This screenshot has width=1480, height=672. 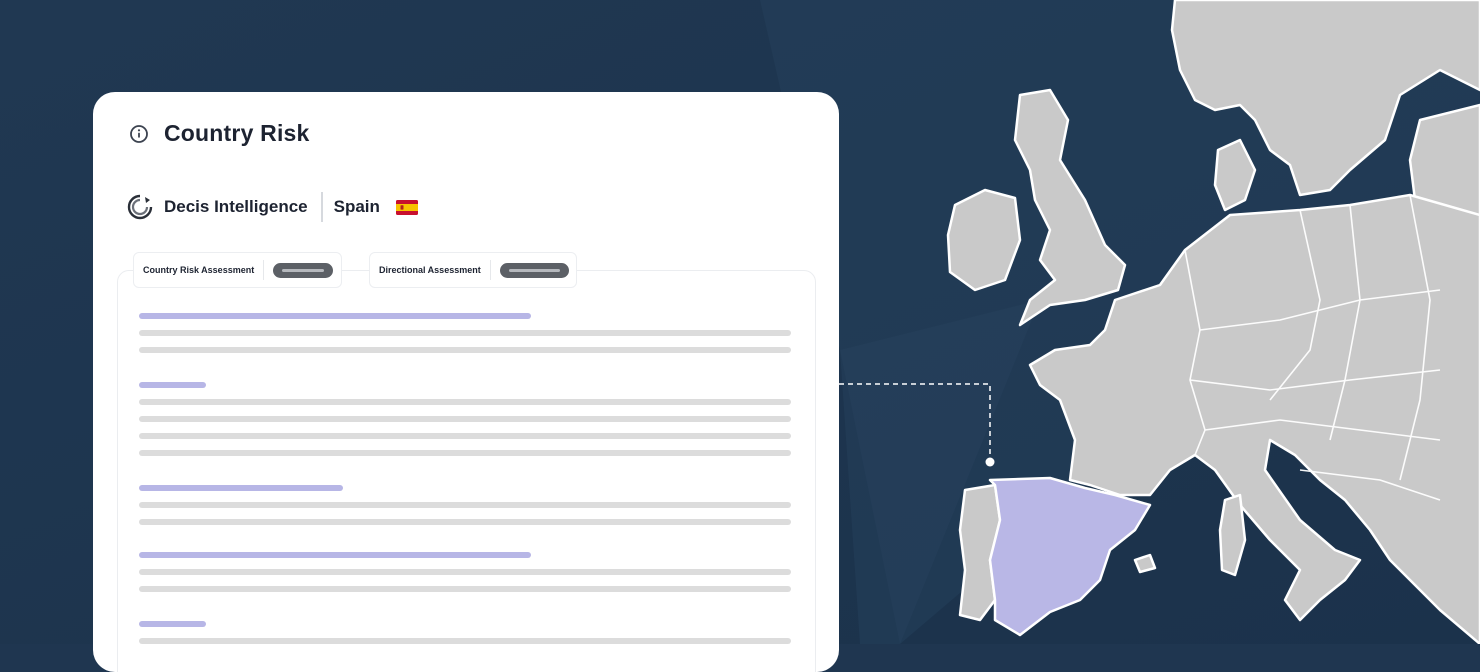 What do you see at coordinates (406, 207) in the screenshot?
I see `spain-flag-icon` at bounding box center [406, 207].